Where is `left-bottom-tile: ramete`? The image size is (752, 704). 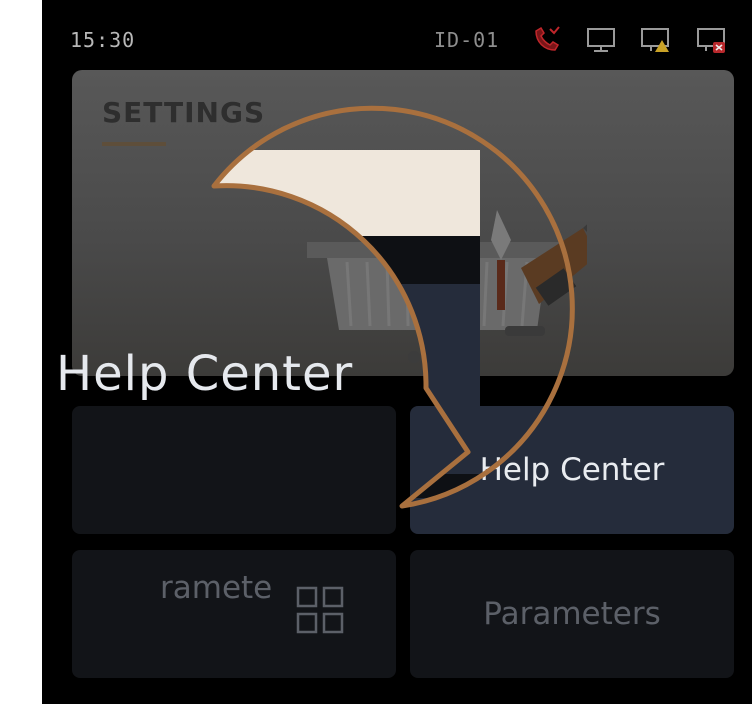
left-bottom-tile: ramete is located at coordinates (234, 614).